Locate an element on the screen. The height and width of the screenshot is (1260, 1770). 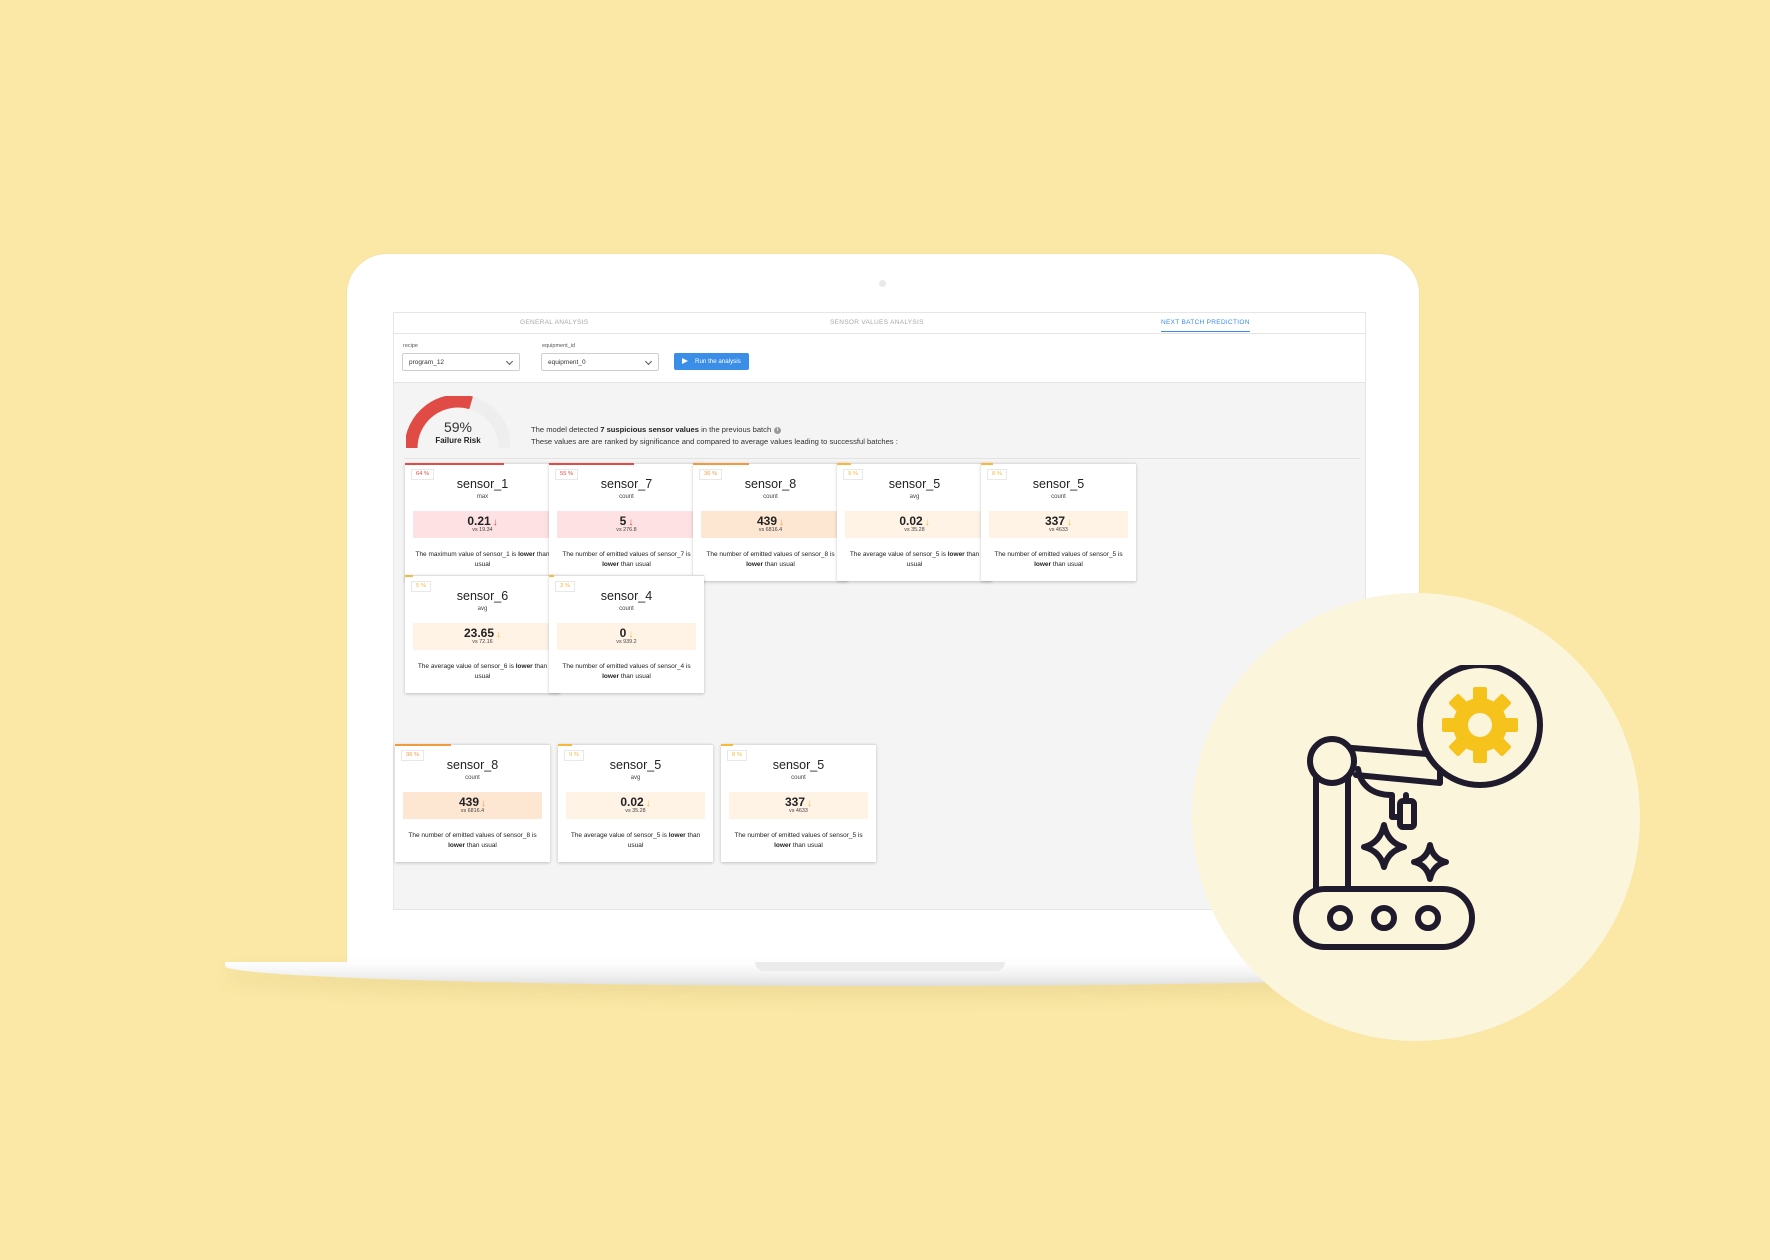
sensor-name: sensor_4 is located at coordinates (626, 596).